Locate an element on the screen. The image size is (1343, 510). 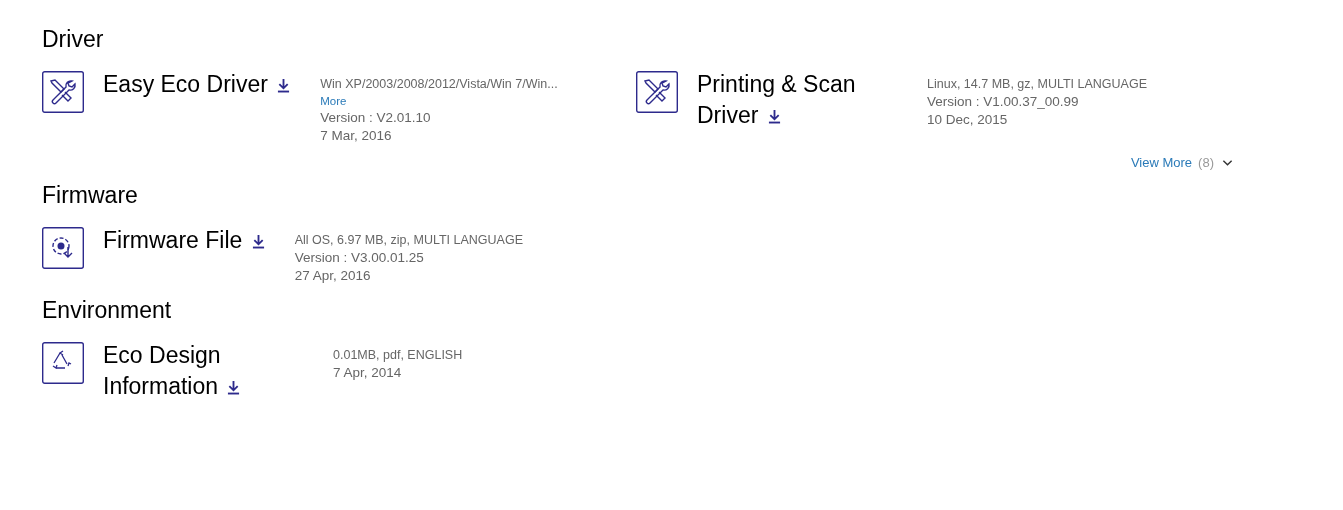
date-text: 7 Mar, 2016 is located at coordinates (356, 136).